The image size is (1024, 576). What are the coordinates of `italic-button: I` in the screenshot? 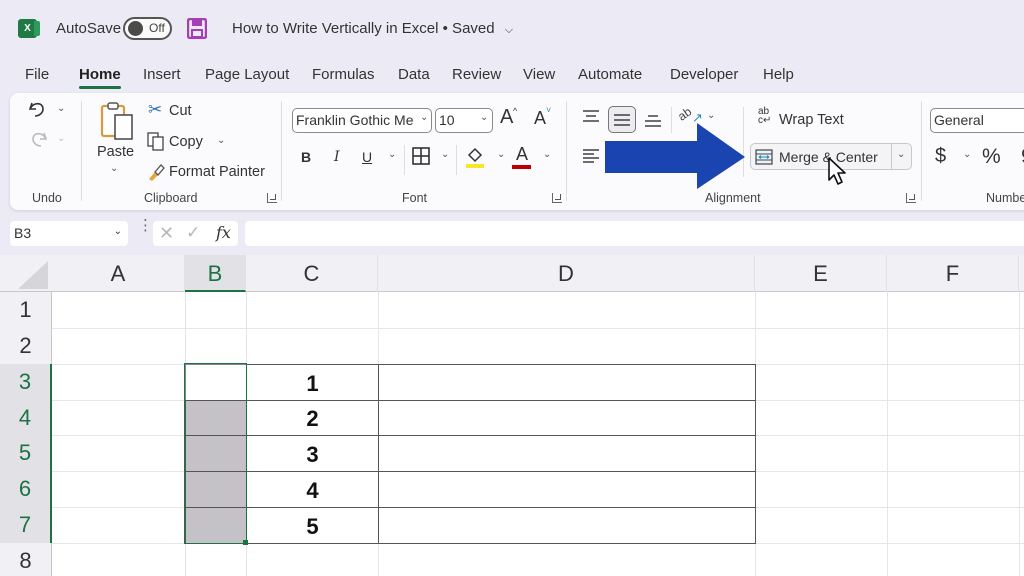 It's located at (337, 157).